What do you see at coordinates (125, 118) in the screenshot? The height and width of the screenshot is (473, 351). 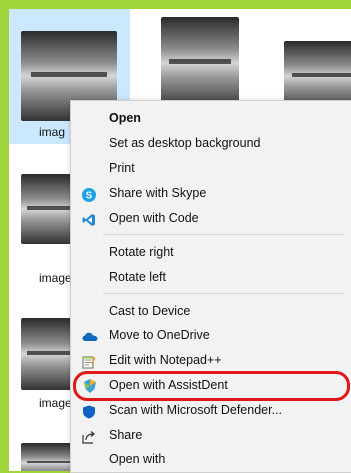 I see `menu-item-label: Open` at bounding box center [125, 118].